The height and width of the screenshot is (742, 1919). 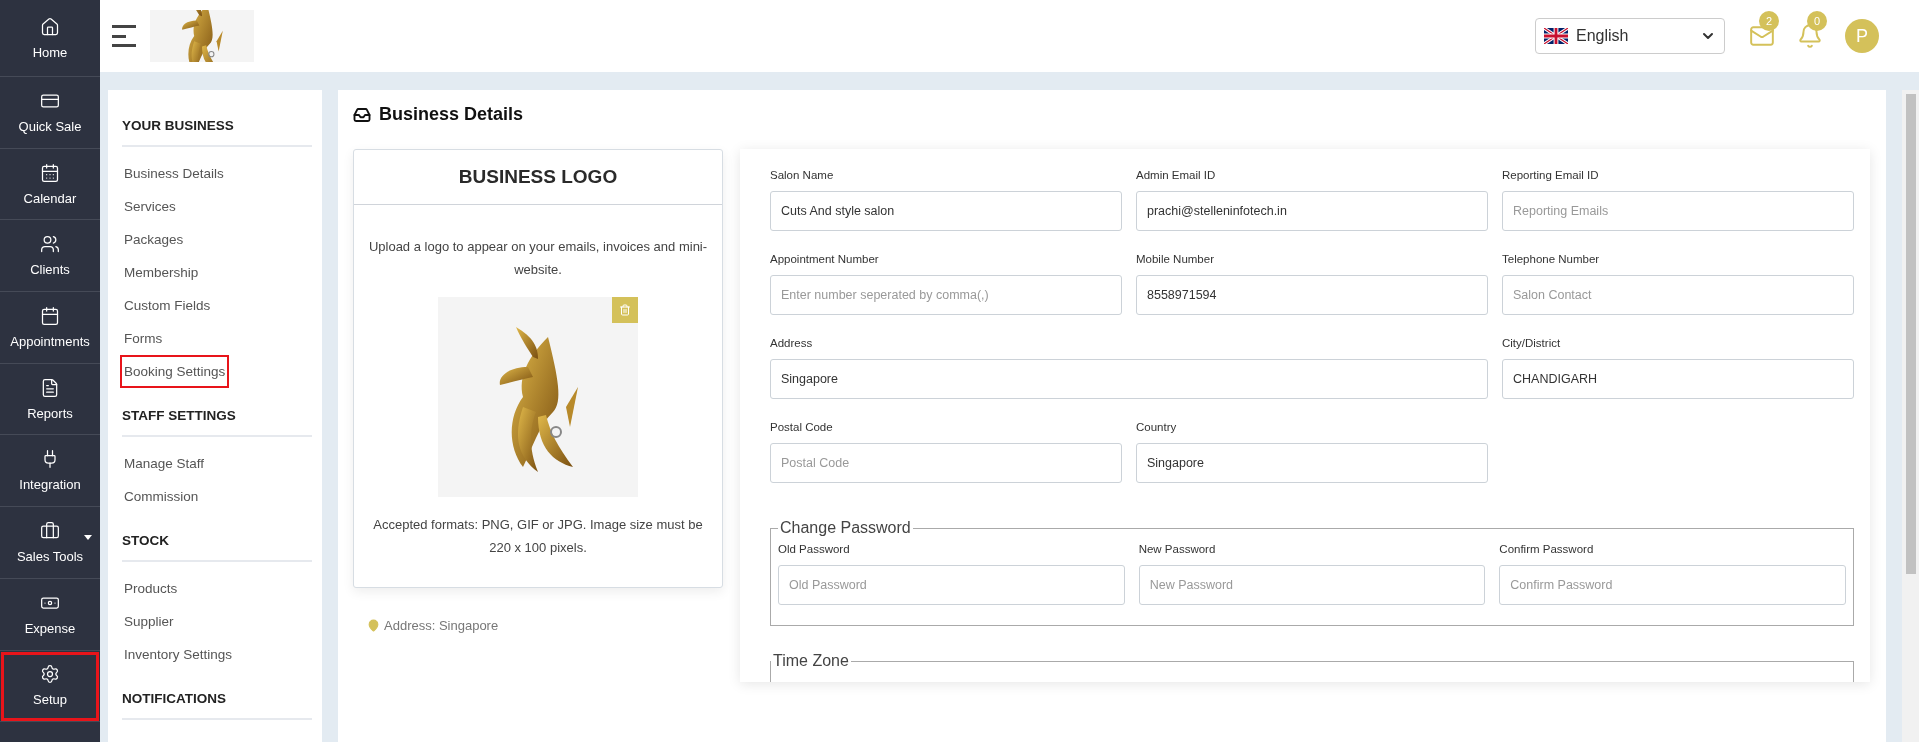 What do you see at coordinates (441, 625) in the screenshot?
I see `address-text: Address: Singapore` at bounding box center [441, 625].